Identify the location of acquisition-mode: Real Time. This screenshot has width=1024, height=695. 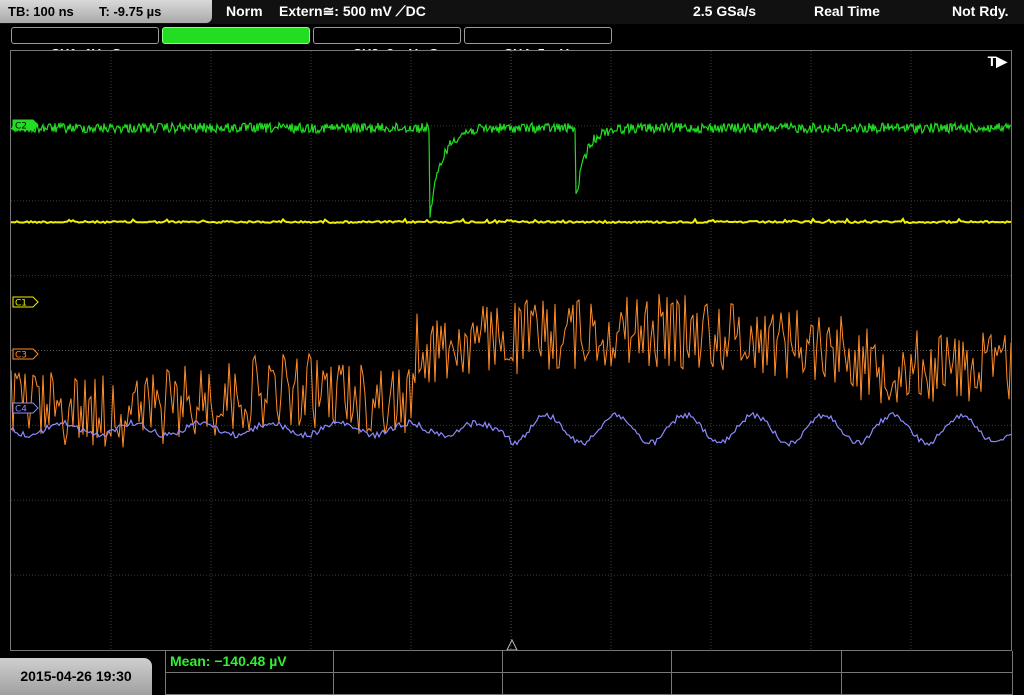
(847, 11).